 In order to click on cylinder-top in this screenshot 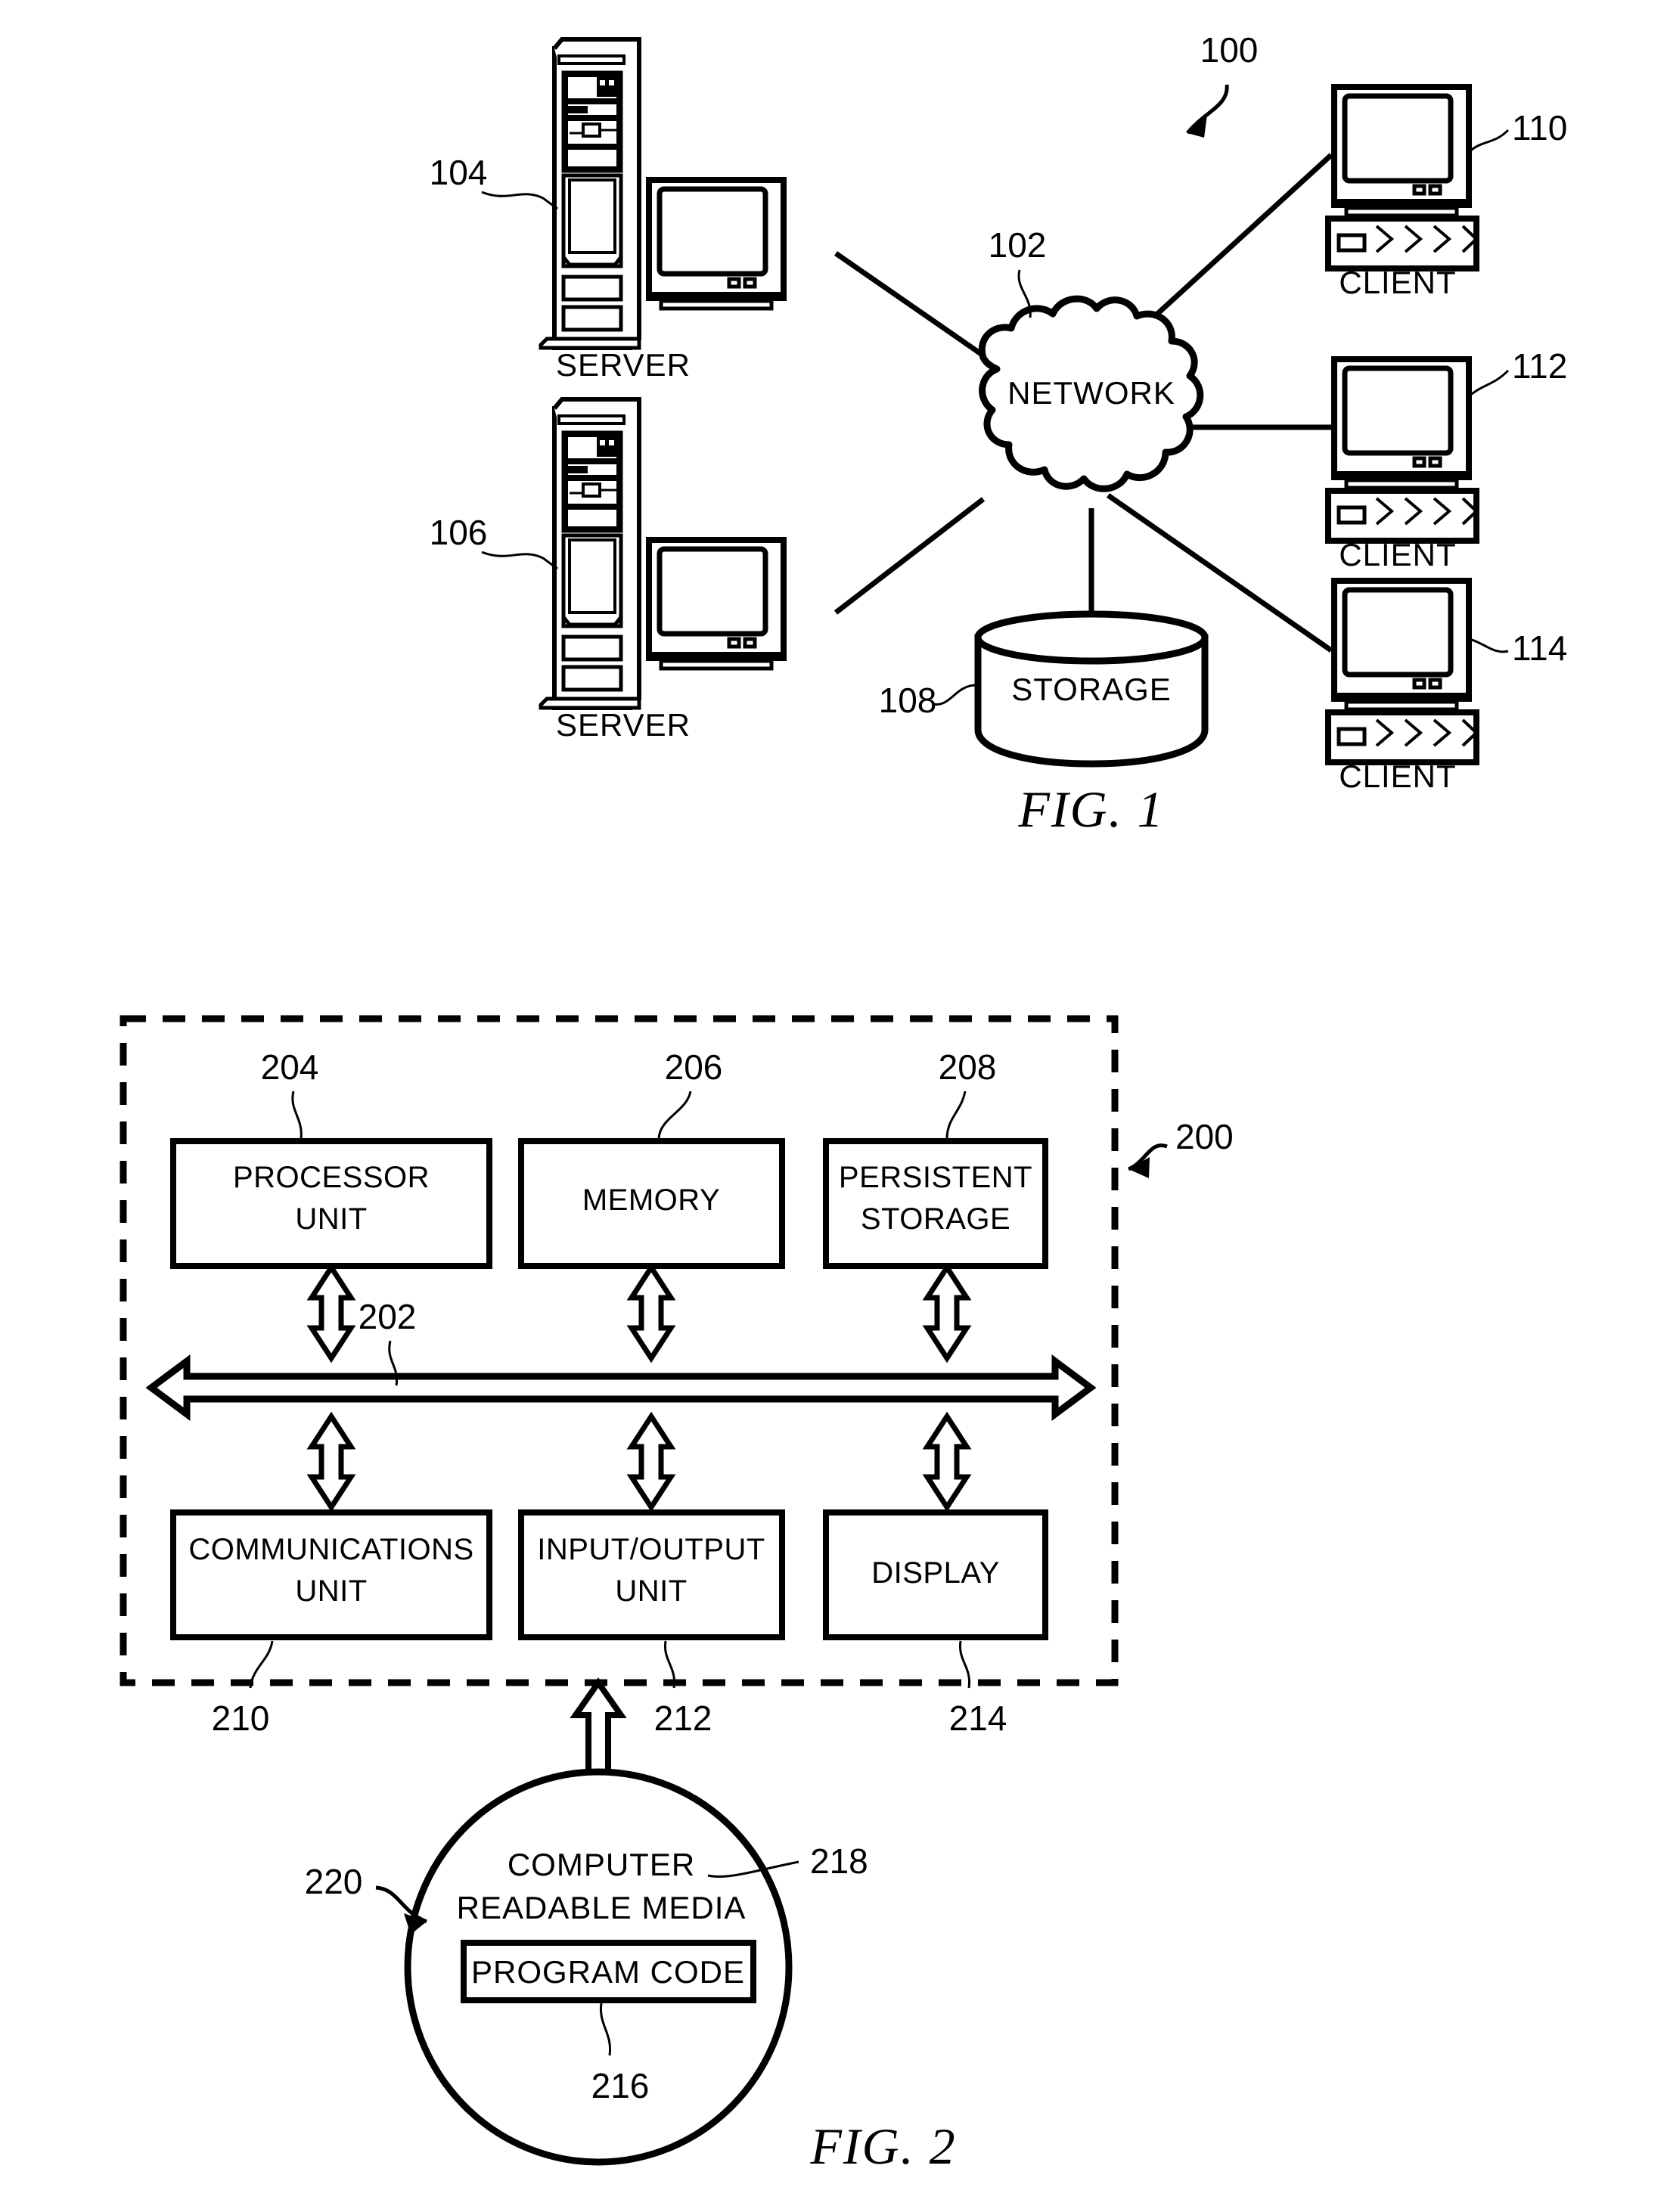, I will do `click(1091, 637)`.